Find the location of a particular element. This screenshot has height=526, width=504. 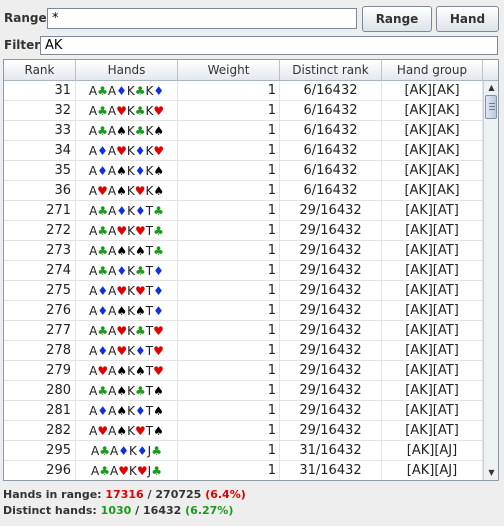

column-header-hands: Hands is located at coordinates (127, 70).